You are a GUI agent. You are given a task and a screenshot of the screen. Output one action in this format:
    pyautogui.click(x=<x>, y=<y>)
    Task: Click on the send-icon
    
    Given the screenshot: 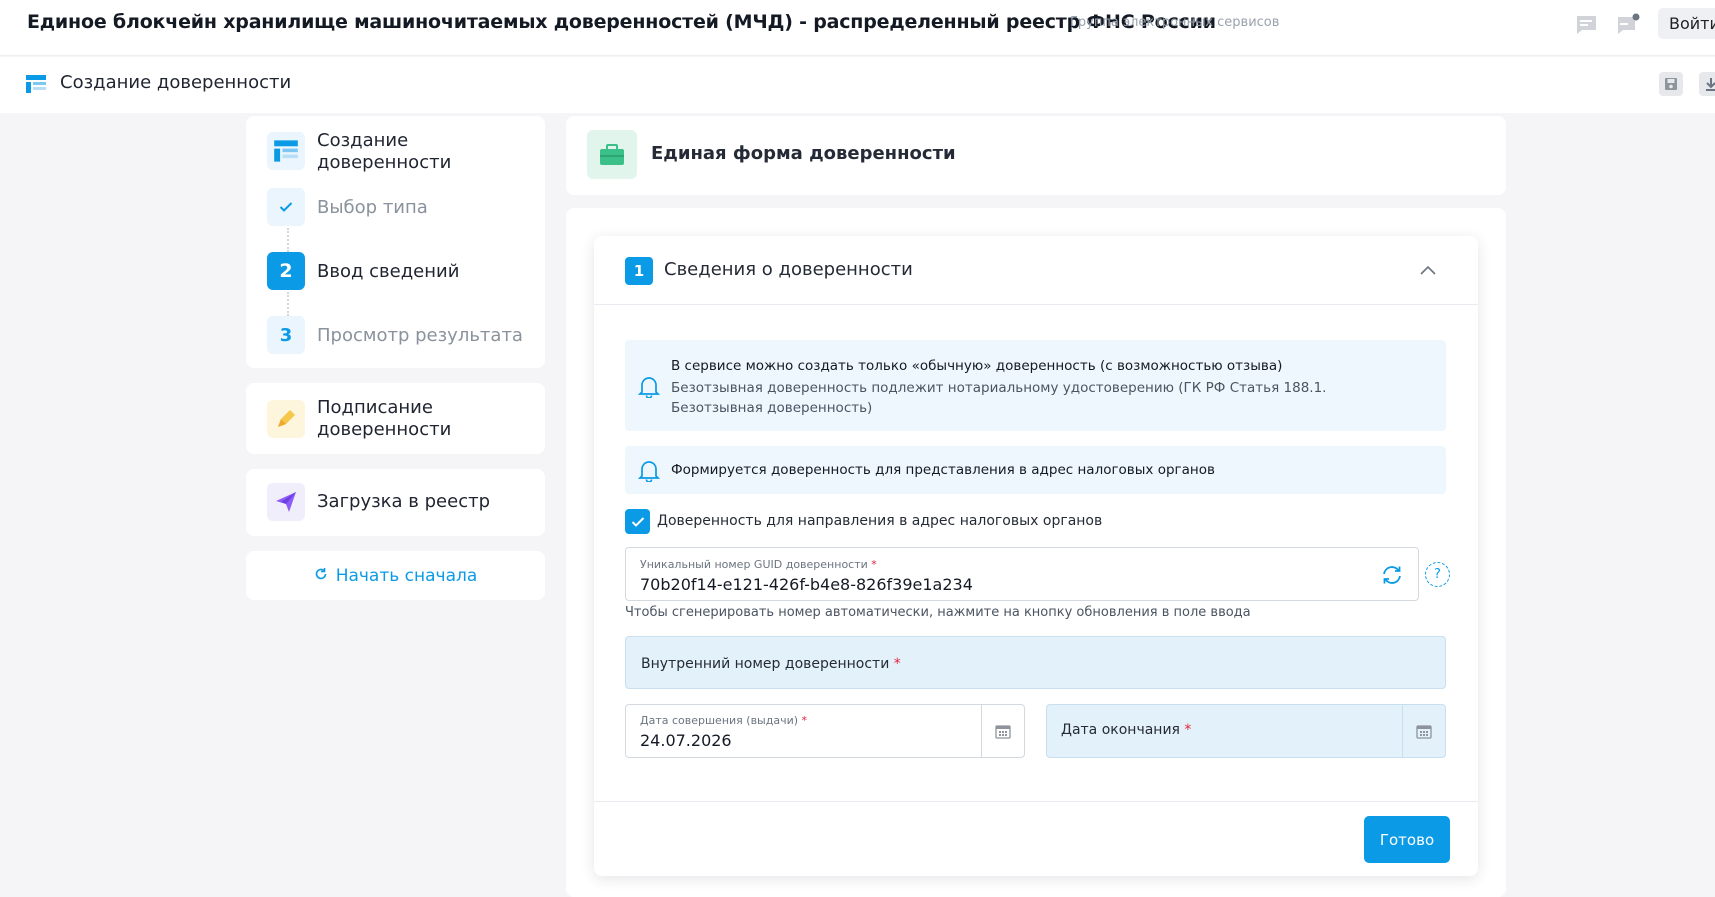 What is the action you would take?
    pyautogui.click(x=286, y=502)
    